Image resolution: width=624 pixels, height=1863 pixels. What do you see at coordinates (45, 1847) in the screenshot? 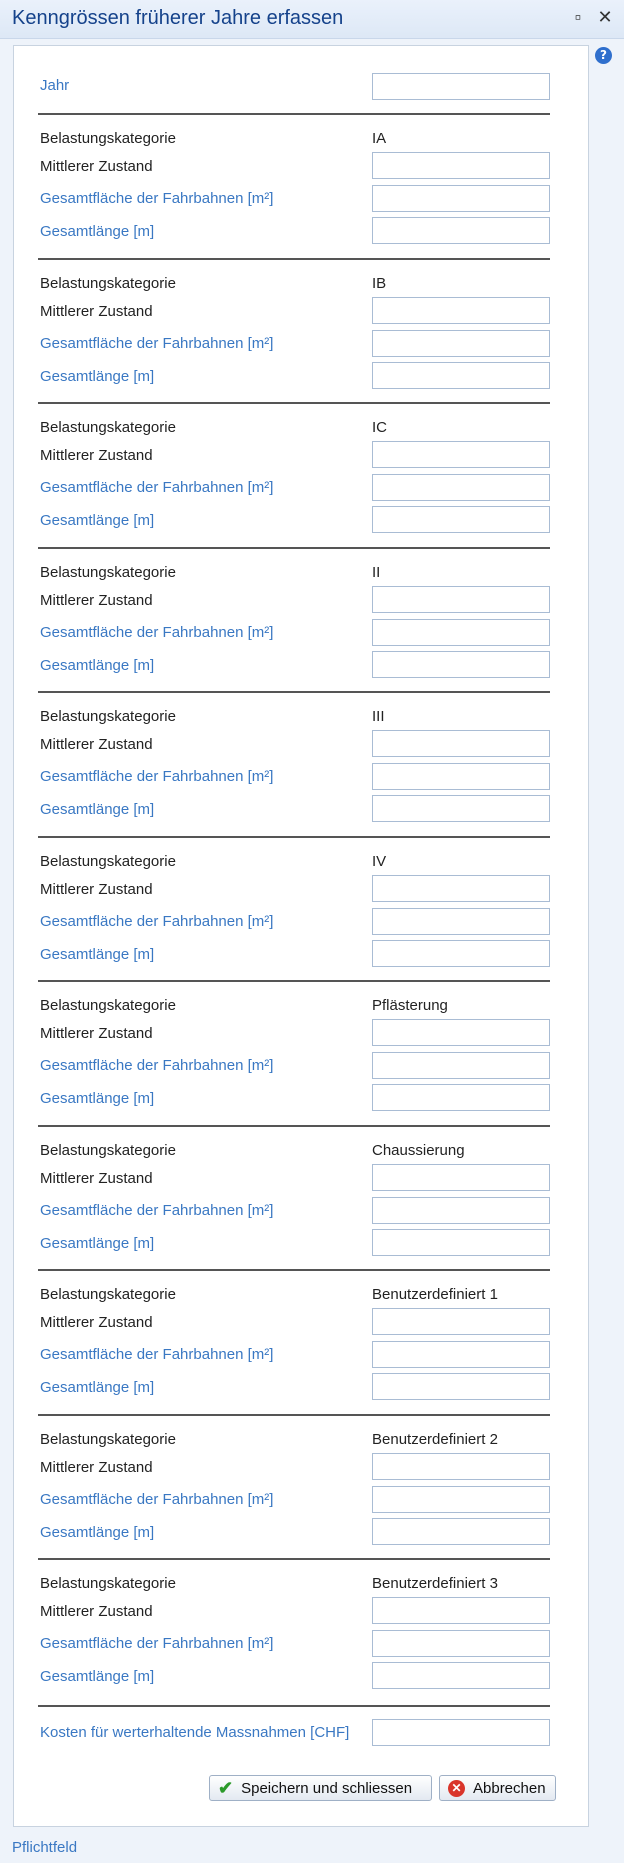
I see `required-note: Pflichtfeld` at bounding box center [45, 1847].